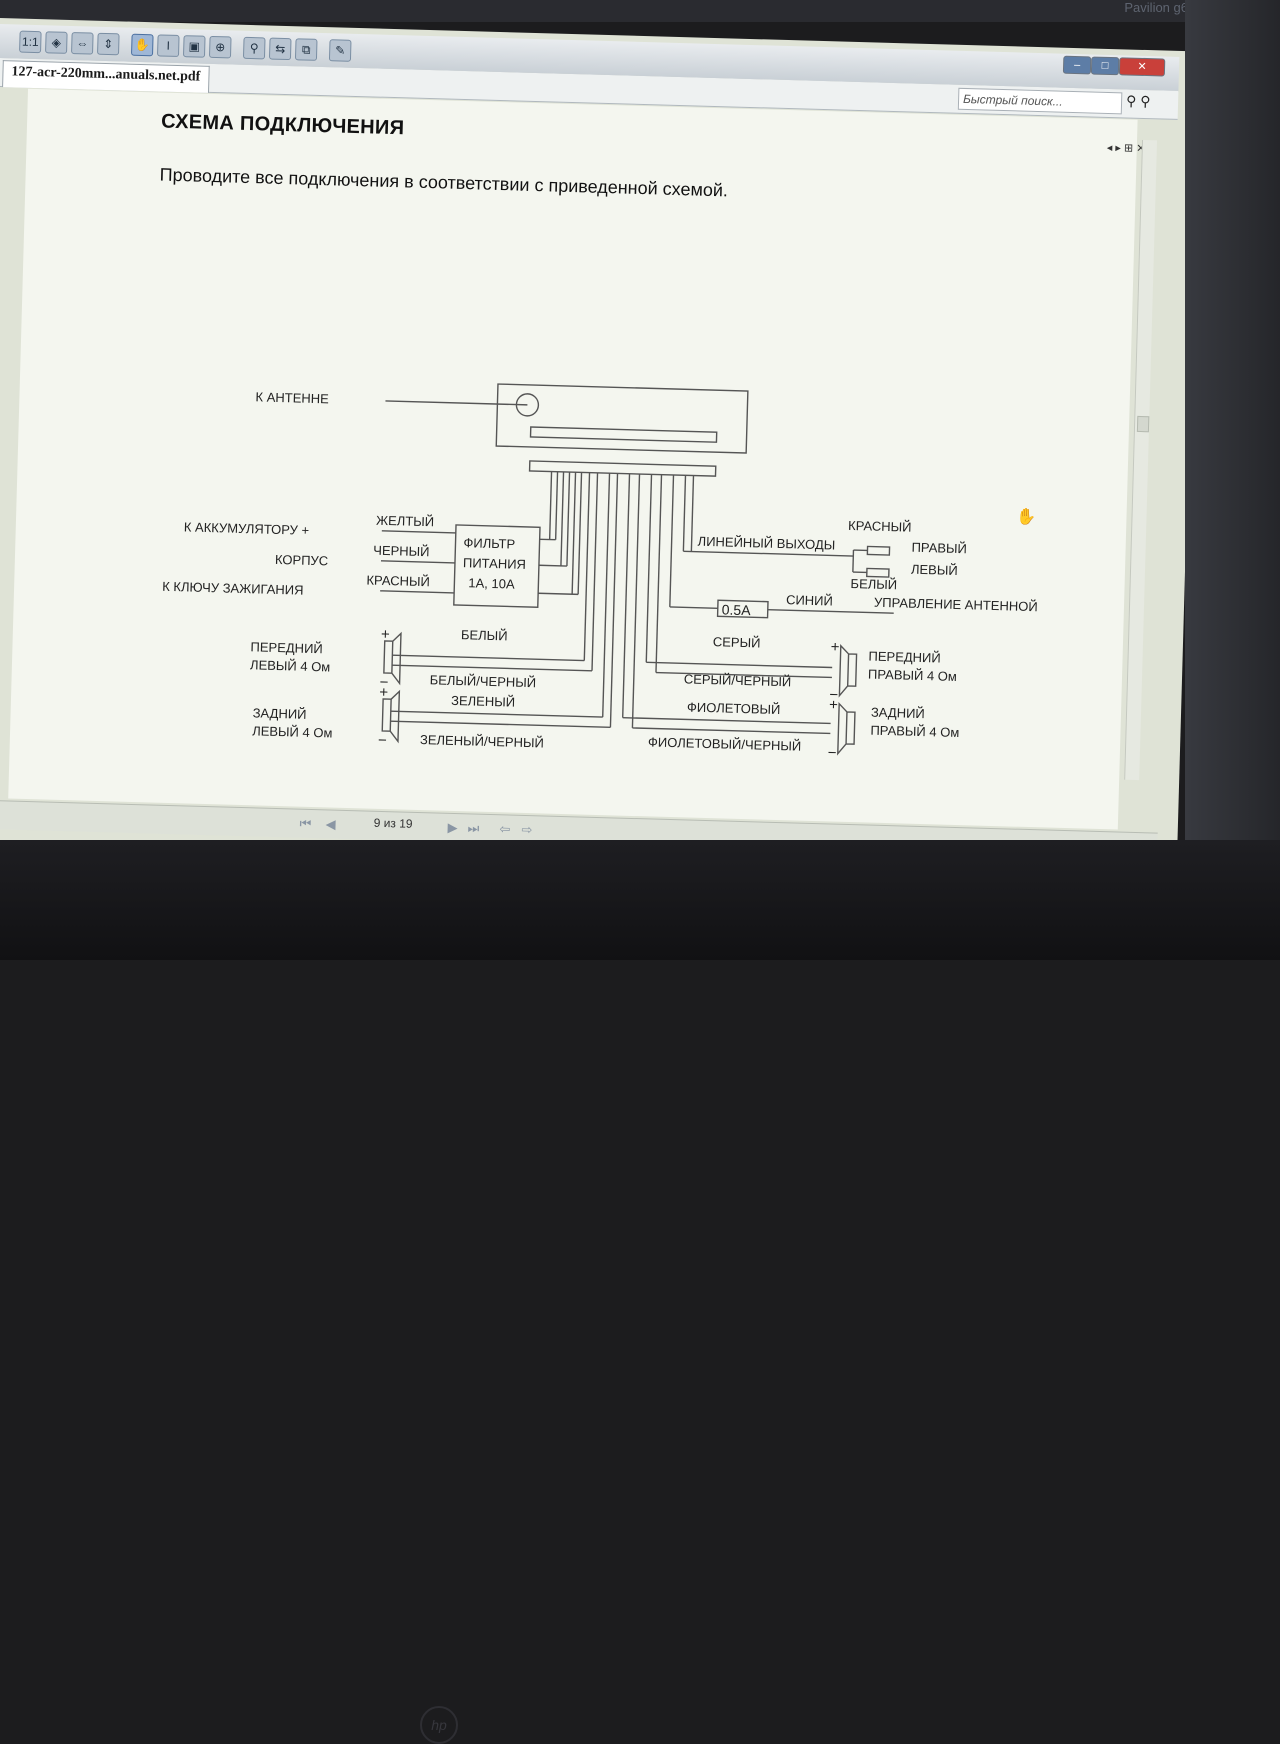  What do you see at coordinates (168, 45) in the screenshot?
I see `text-select-icon: I` at bounding box center [168, 45].